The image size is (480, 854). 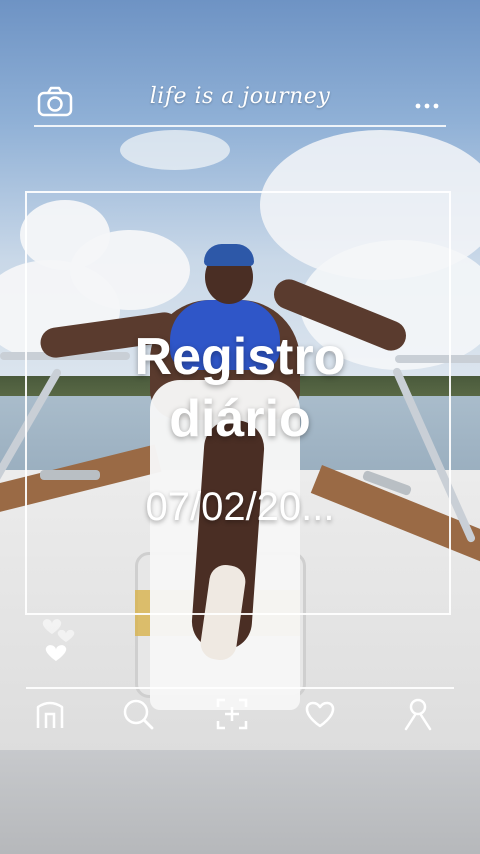 I want to click on bottom-nav, so click(x=240, y=716).